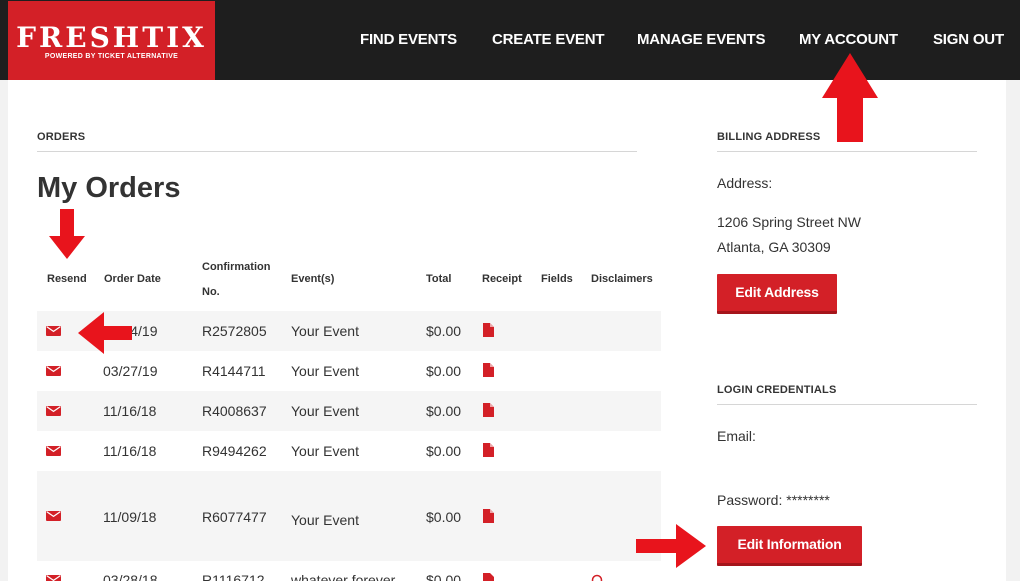 This screenshot has width=1020, height=581. Describe the element at coordinates (773, 500) in the screenshot. I see `password-label: Password: ********` at that location.